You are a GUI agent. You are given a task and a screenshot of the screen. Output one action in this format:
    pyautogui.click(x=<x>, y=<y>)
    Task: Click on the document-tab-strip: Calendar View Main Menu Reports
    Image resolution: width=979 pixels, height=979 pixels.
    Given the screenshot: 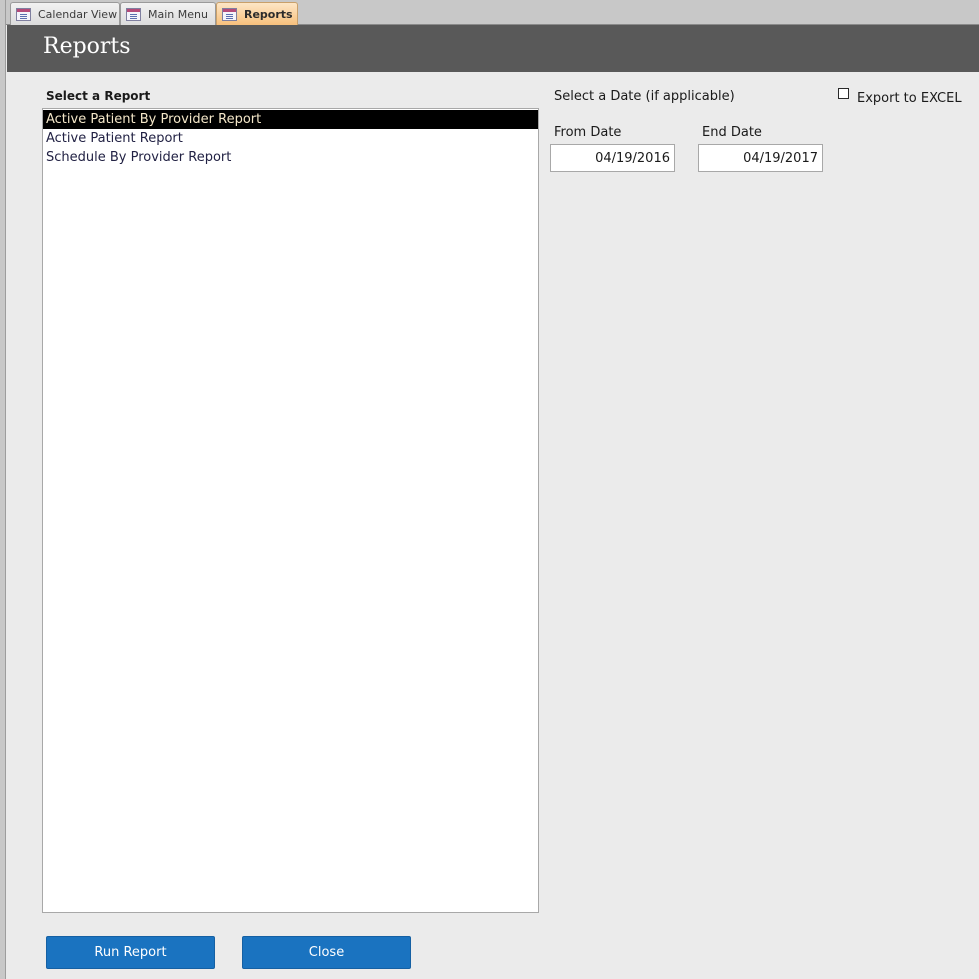 What is the action you would take?
    pyautogui.click(x=492, y=12)
    